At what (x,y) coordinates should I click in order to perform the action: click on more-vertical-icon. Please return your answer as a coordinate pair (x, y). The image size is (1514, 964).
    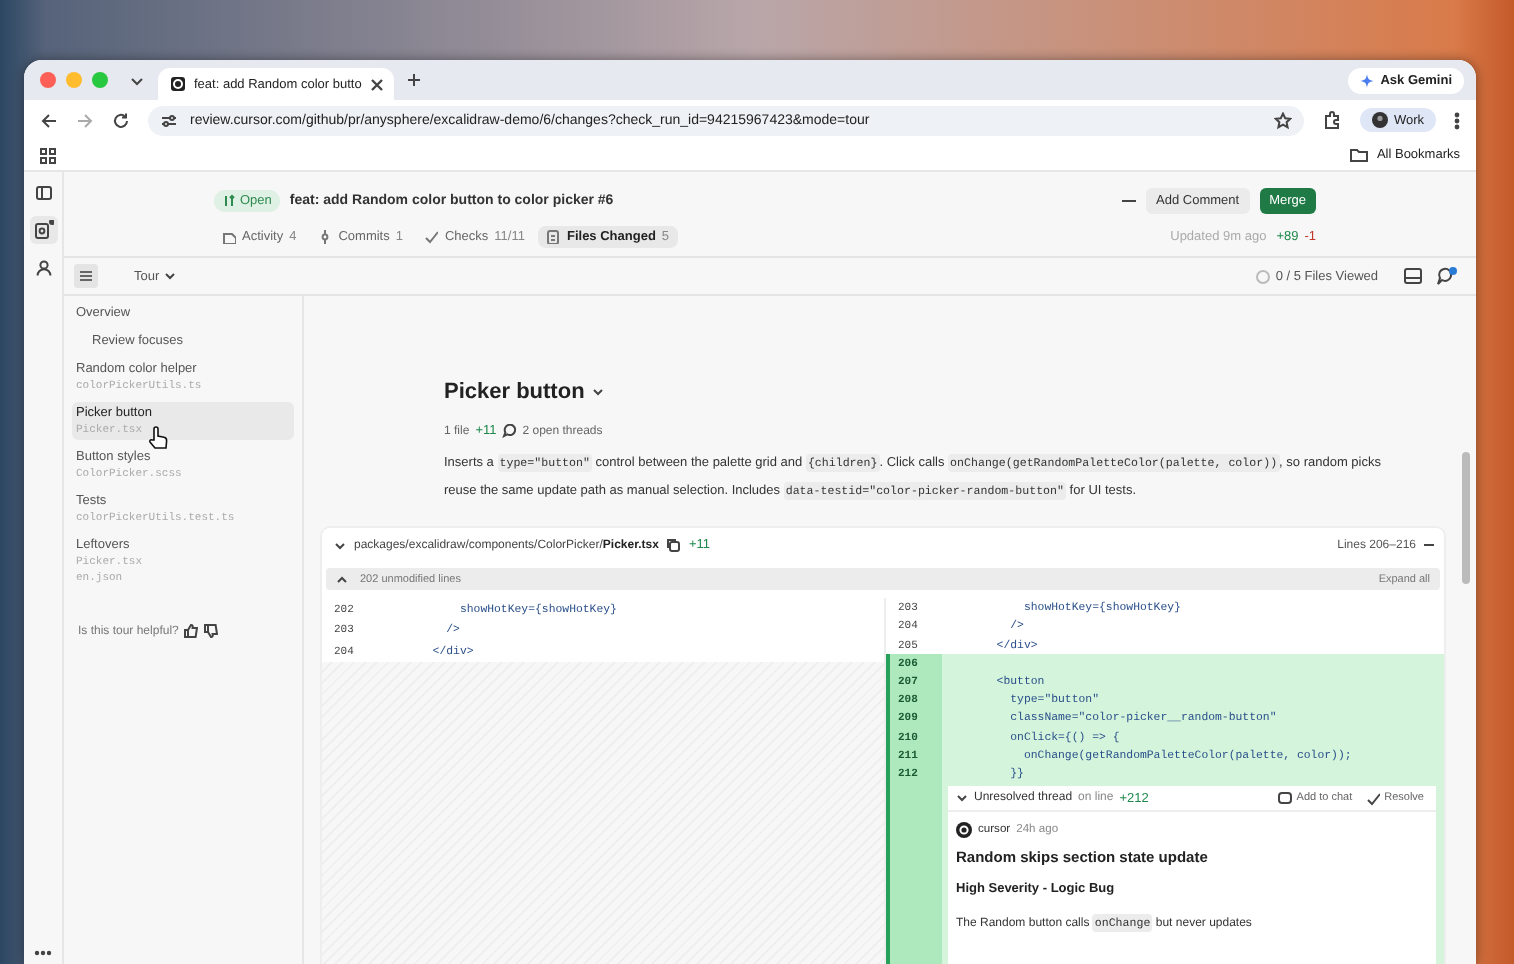
    Looking at the image, I should click on (1457, 120).